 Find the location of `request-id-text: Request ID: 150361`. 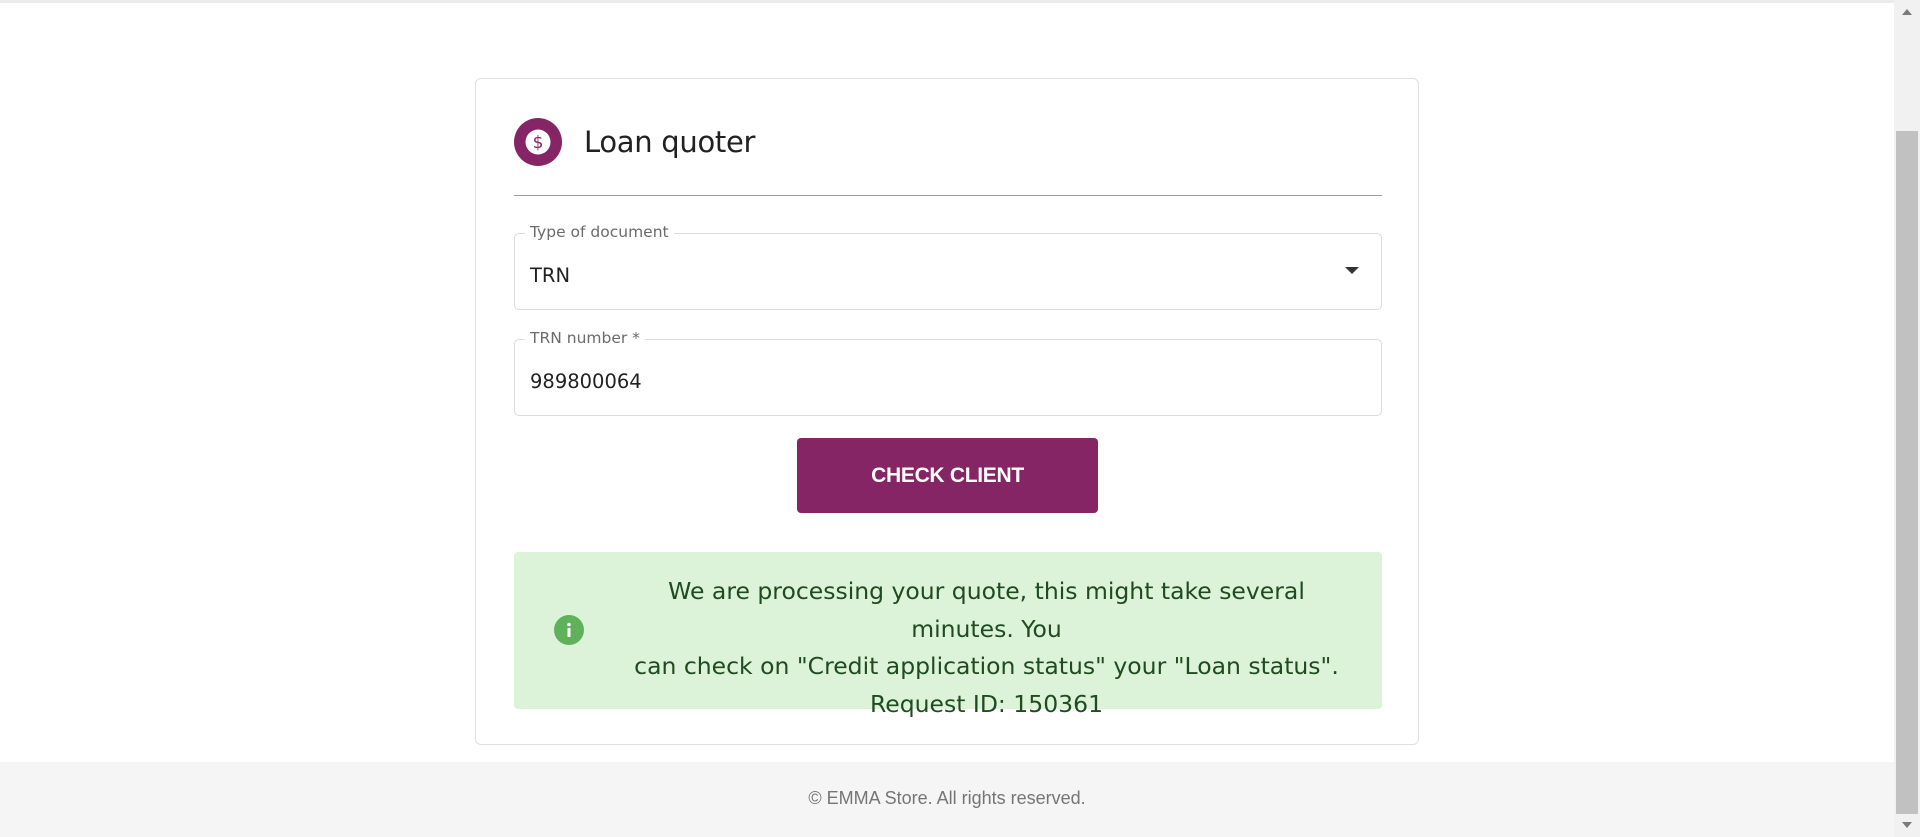

request-id-text: Request ID: 150361 is located at coordinates (986, 703).